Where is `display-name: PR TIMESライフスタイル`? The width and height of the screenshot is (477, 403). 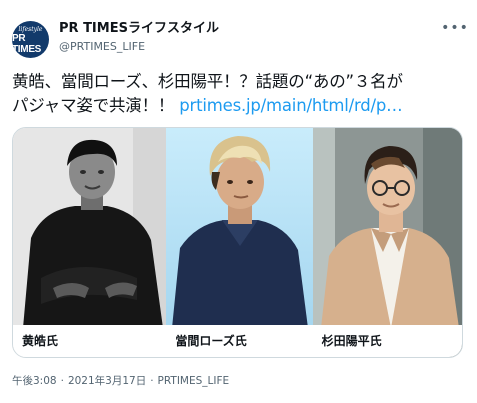
display-name: PR TIMESライフスタイル is located at coordinates (139, 29).